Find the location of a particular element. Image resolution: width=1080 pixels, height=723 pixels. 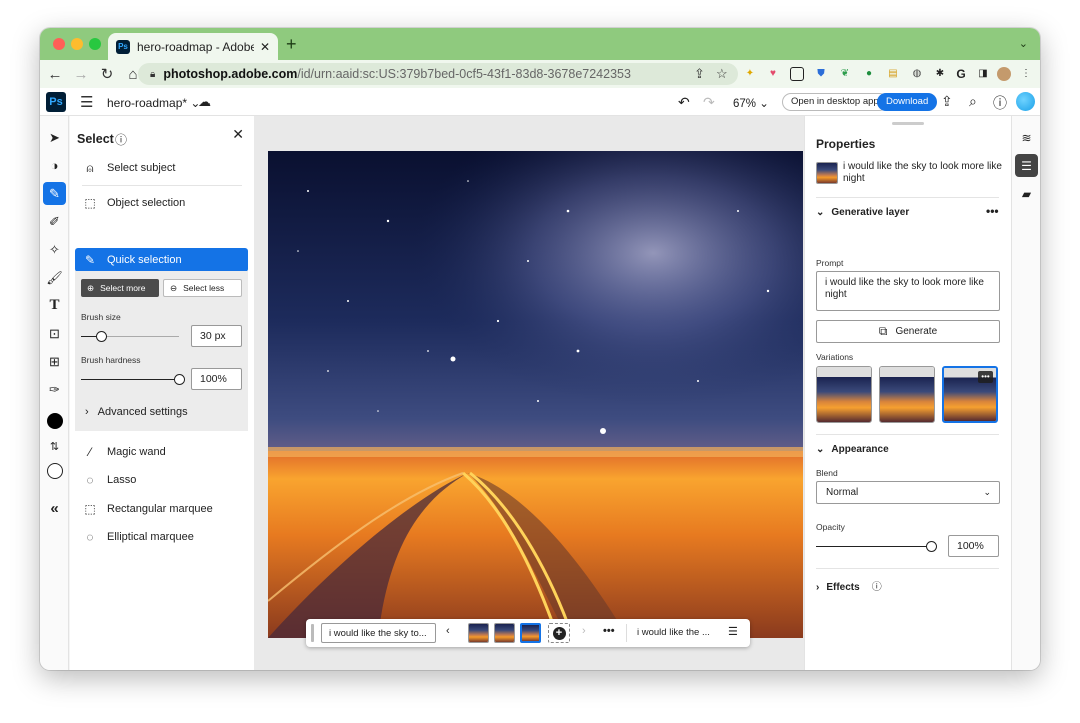

type-tool-icon: T is located at coordinates (54, 305).